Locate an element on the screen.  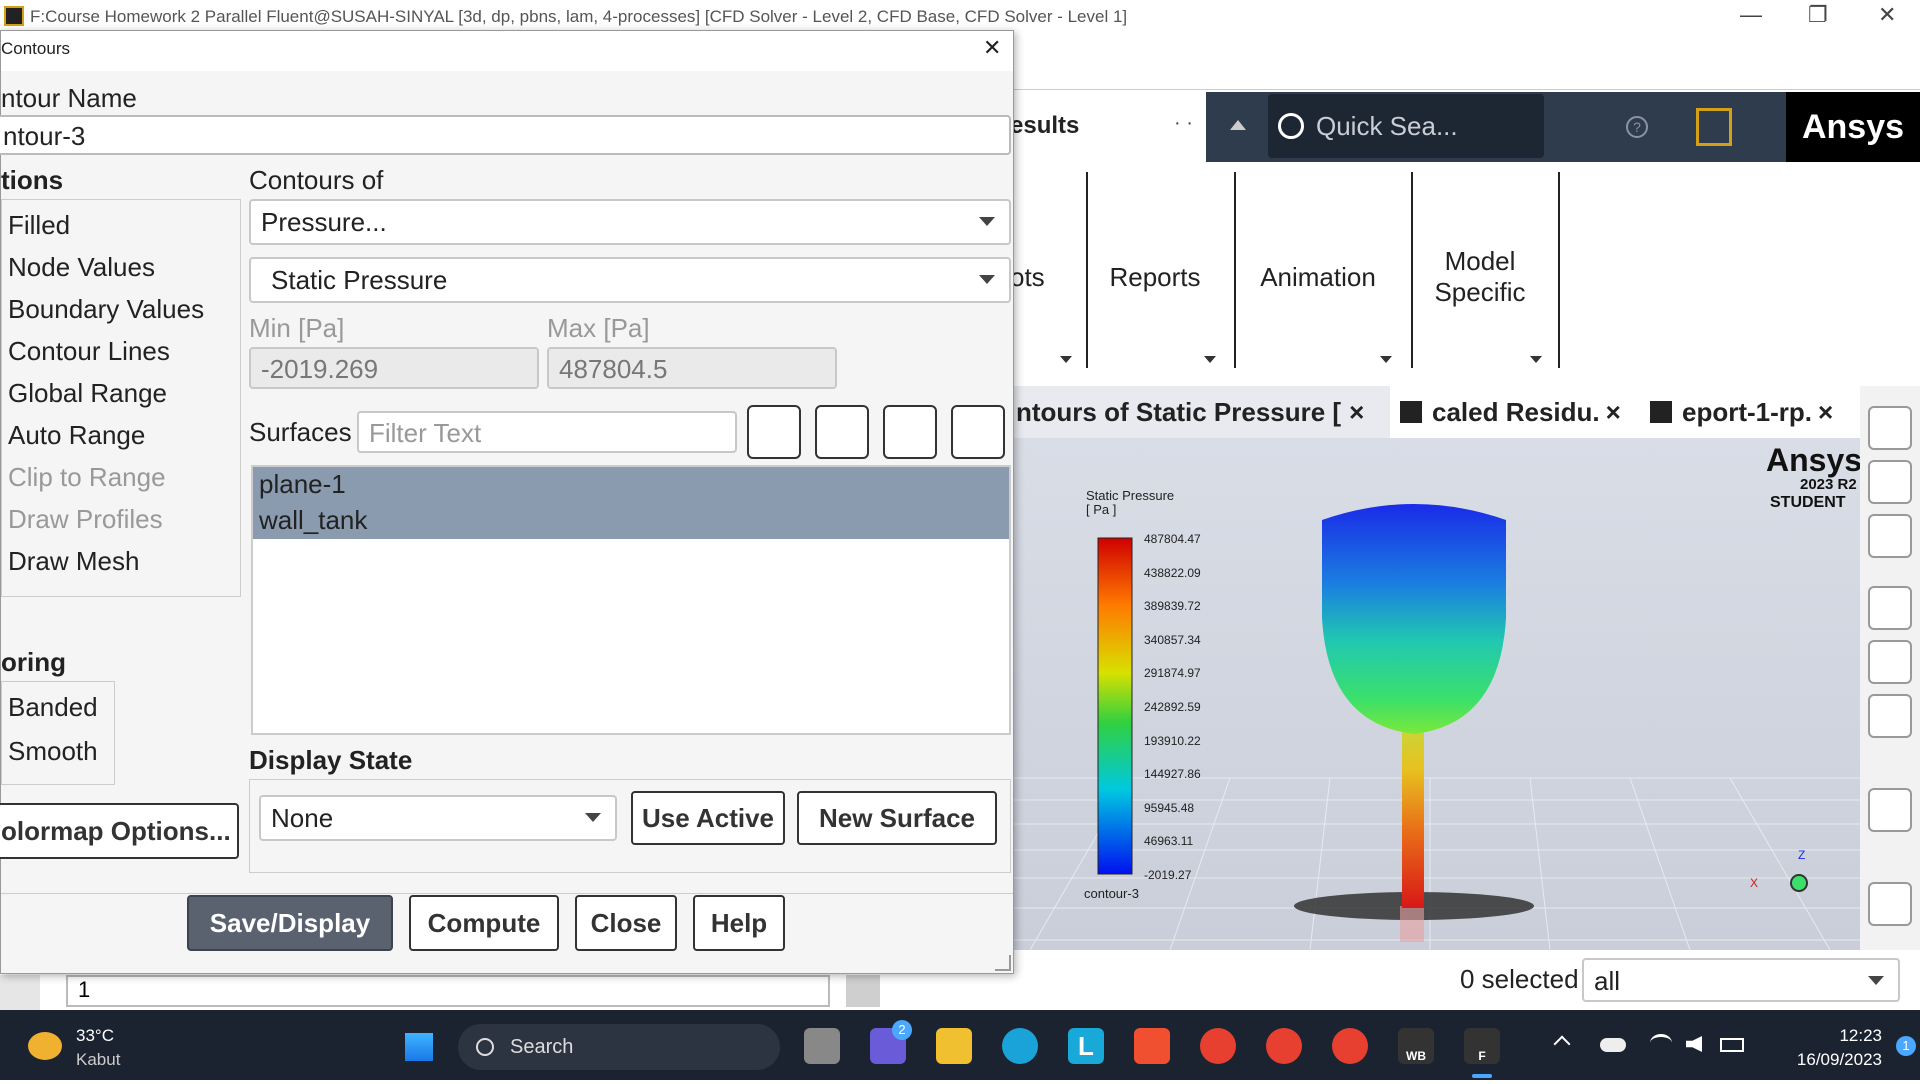
eye-icon is located at coordinates (1890, 608).